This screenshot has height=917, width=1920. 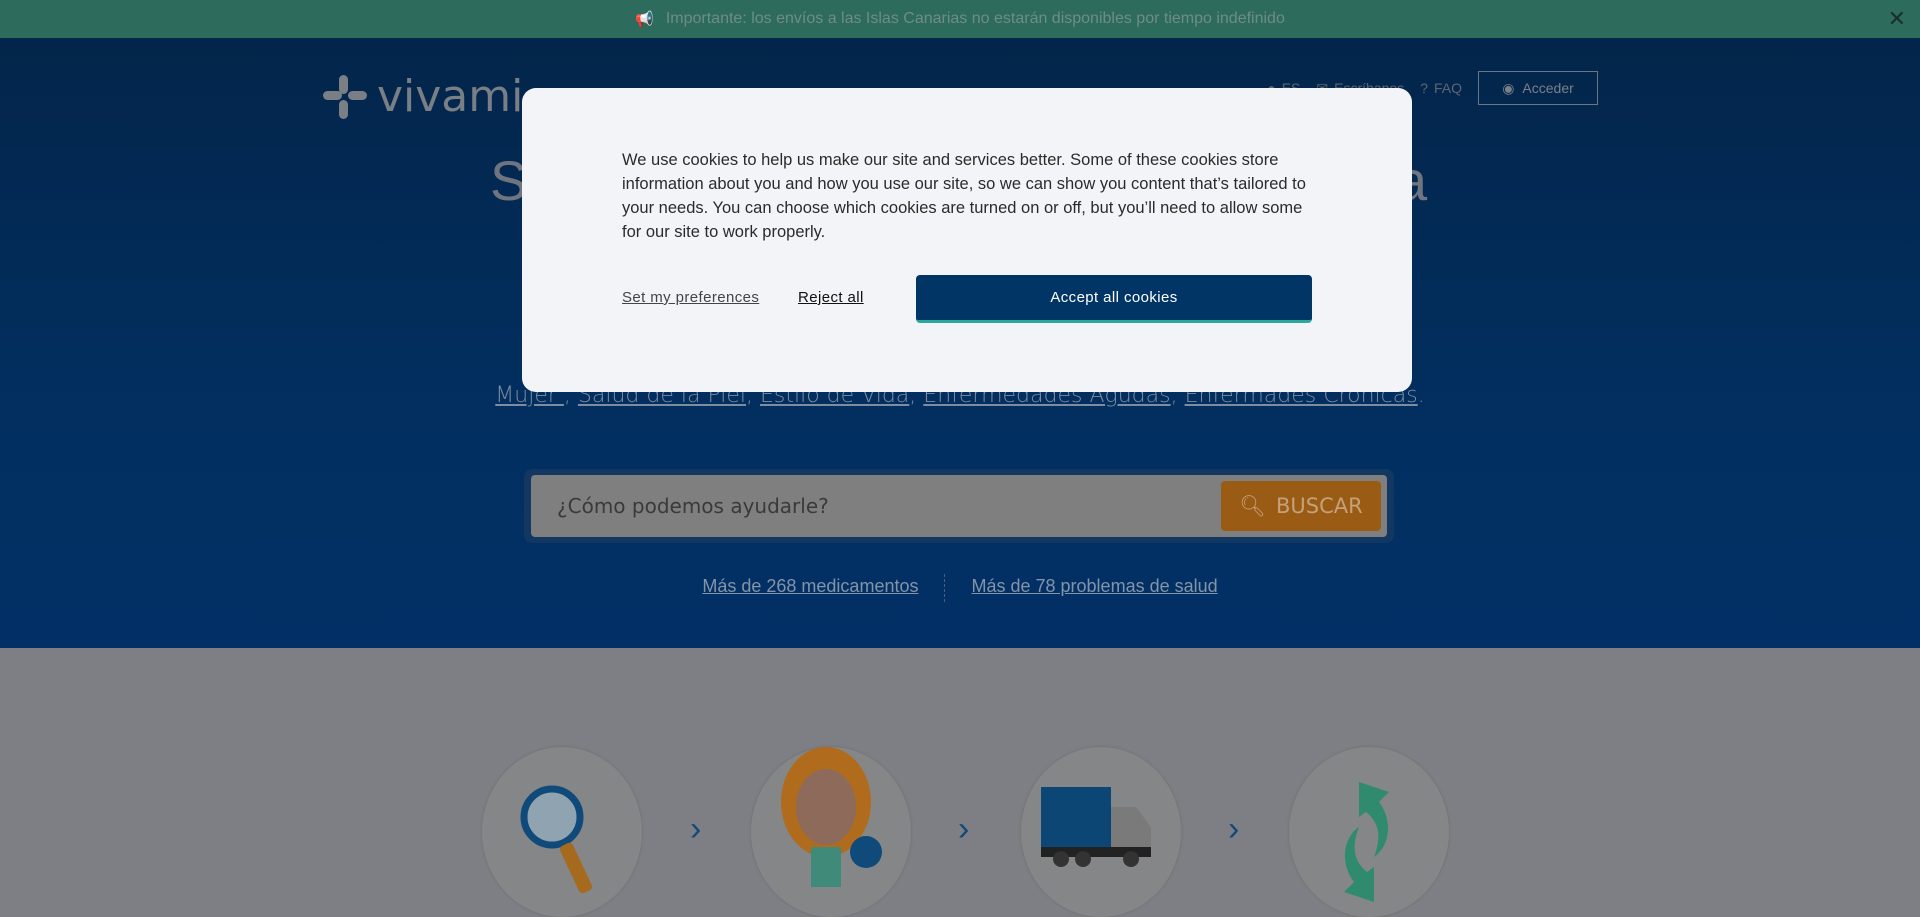 I want to click on medicines-link: Más de 268 medicamentos, so click(x=810, y=589).